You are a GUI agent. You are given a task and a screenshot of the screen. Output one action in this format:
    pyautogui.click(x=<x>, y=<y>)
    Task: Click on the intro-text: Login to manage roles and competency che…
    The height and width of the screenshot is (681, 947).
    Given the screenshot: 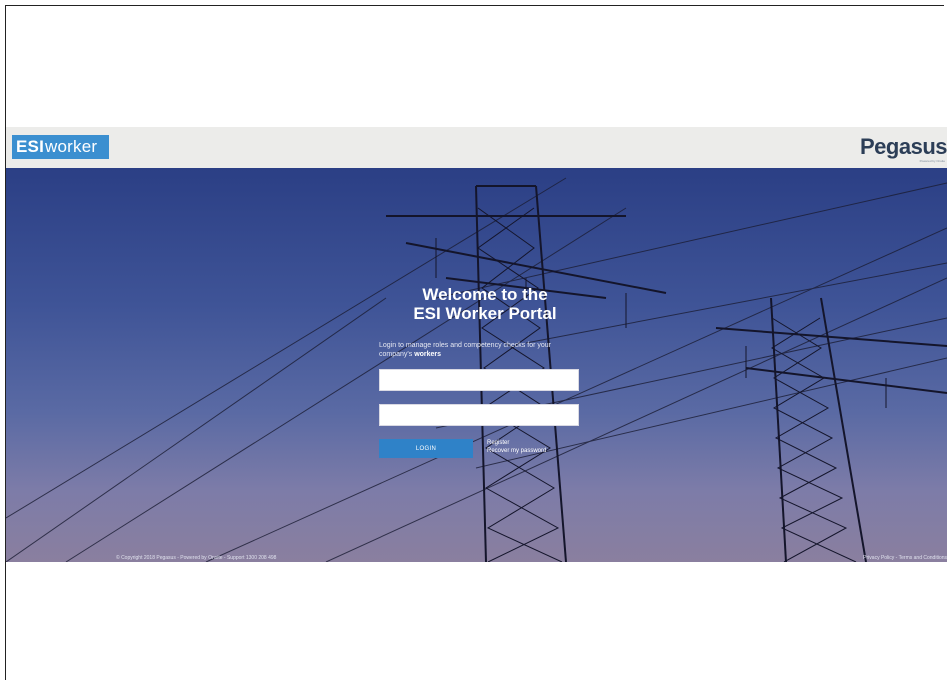 What is the action you would take?
    pyautogui.click(x=465, y=350)
    